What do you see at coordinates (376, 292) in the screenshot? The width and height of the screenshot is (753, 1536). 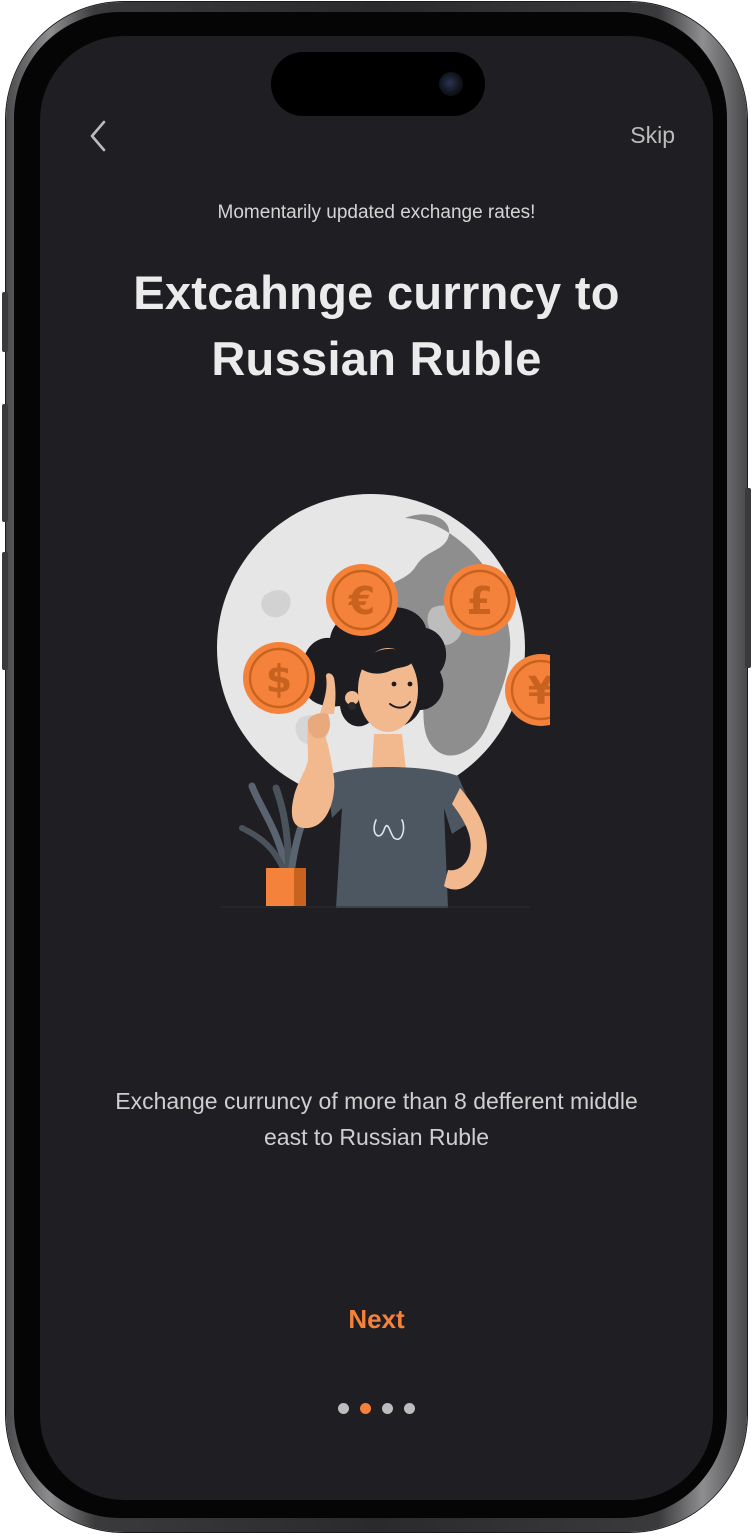 I see `page-title-line-1: Extcahnge currncy to` at bounding box center [376, 292].